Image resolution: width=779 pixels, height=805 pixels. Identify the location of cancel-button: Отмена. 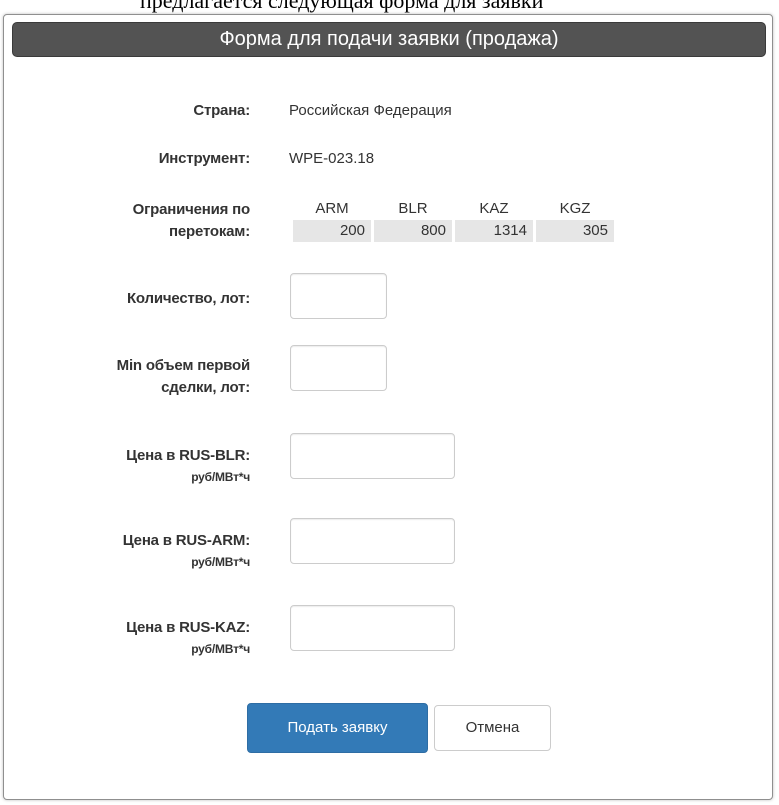
(492, 728).